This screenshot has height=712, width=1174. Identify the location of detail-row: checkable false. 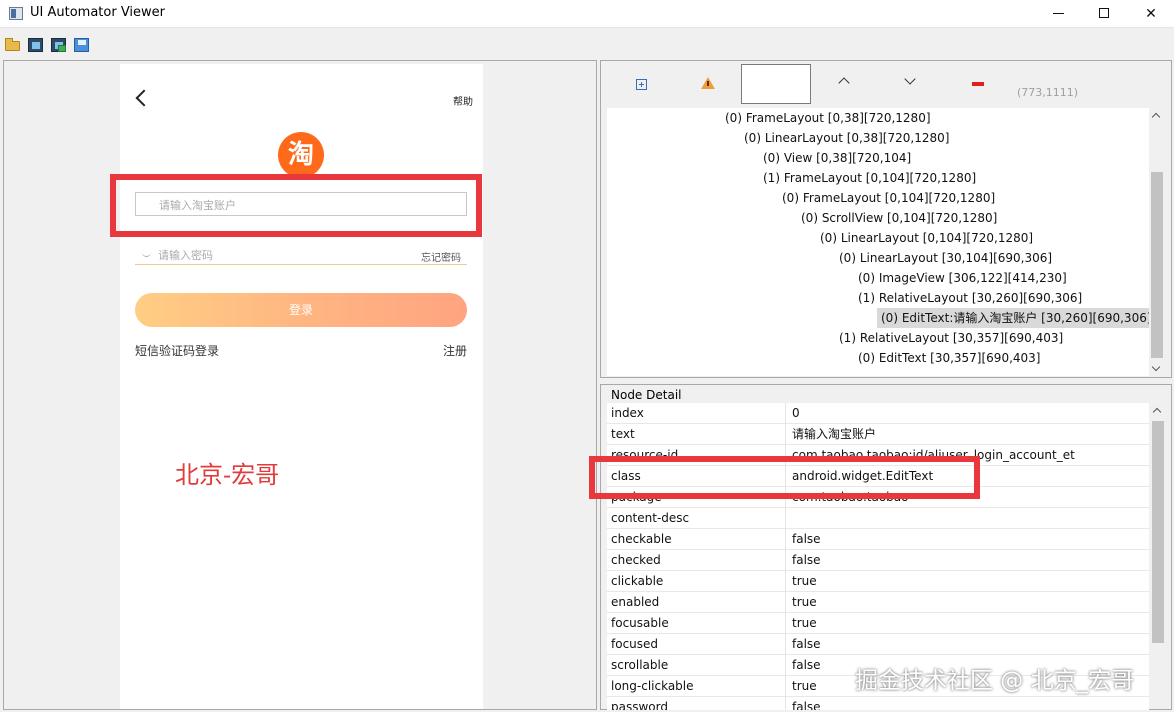
(878, 539).